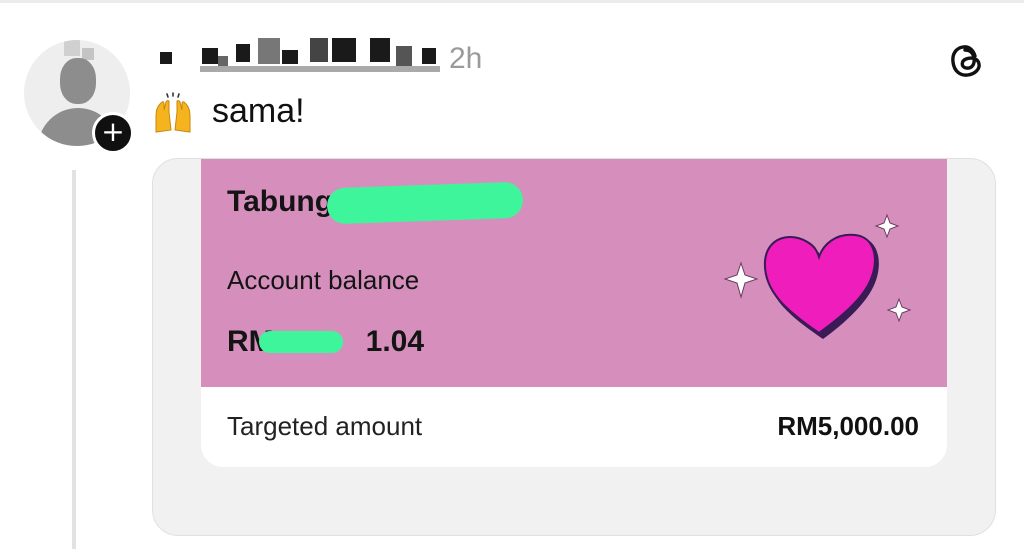 This screenshot has height=549, width=1024. I want to click on raising-hands-icon, so click(173, 112).